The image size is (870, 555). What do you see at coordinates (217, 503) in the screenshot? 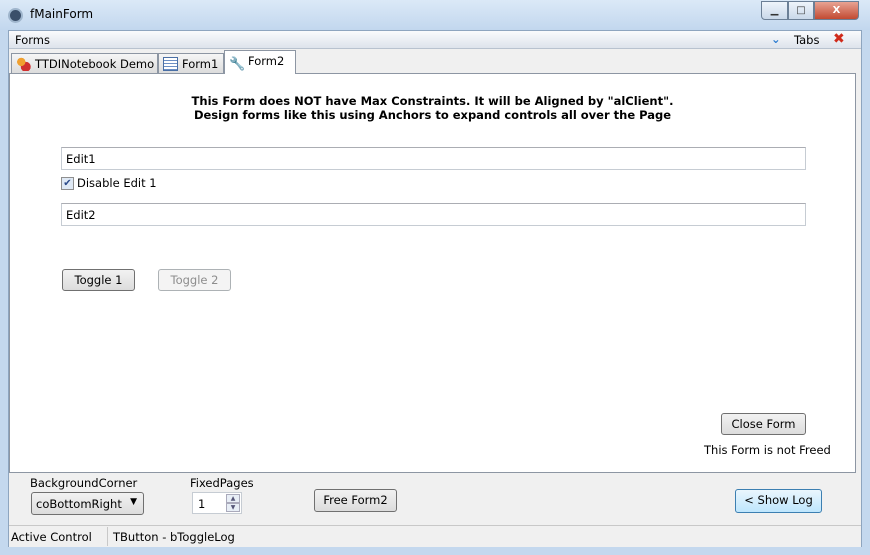
I see `fixed-pages-spinner: 1 ▲ ▼` at bounding box center [217, 503].